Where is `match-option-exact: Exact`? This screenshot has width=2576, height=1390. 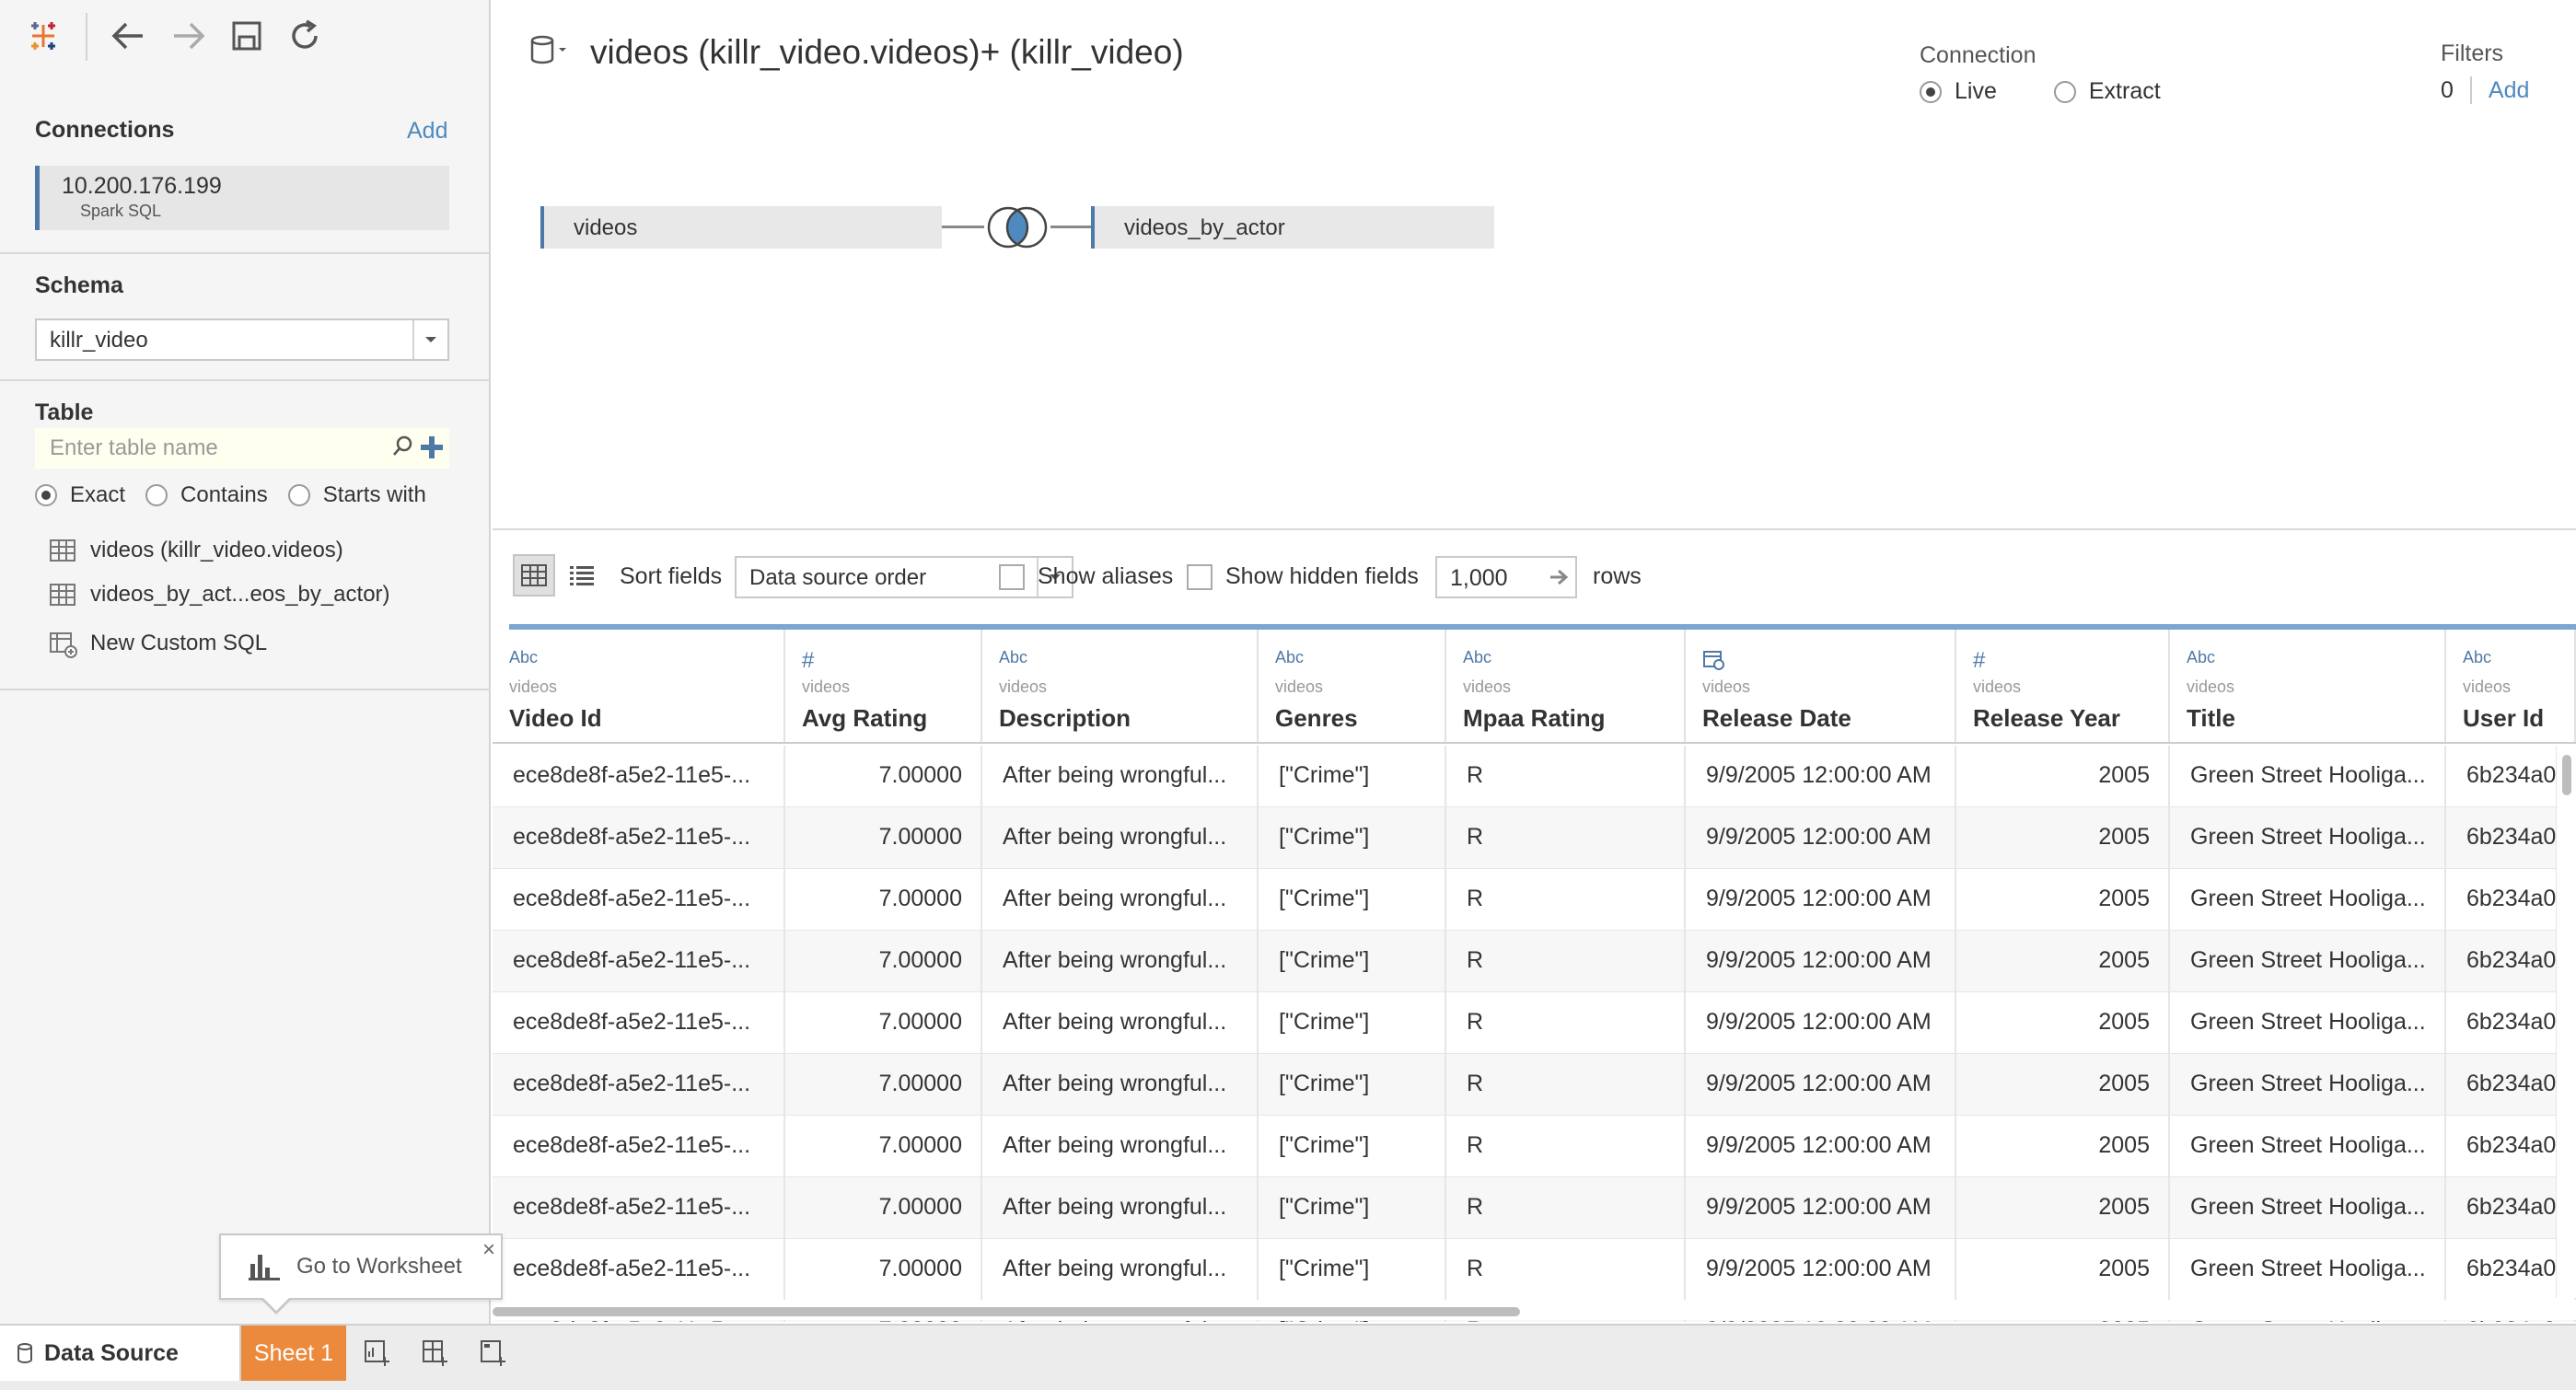 match-option-exact: Exact is located at coordinates (80, 495).